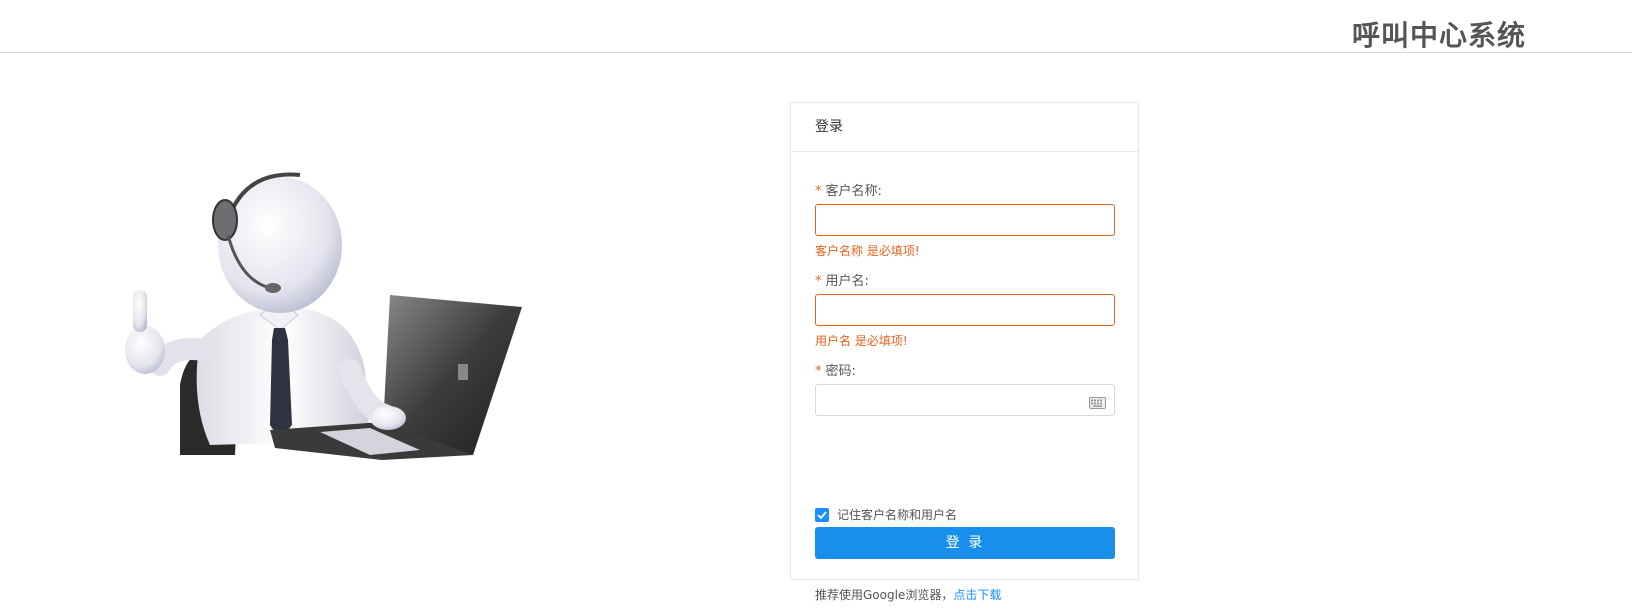 The image size is (1632, 614). Describe the element at coordinates (965, 310) in the screenshot. I see `username-input` at that location.